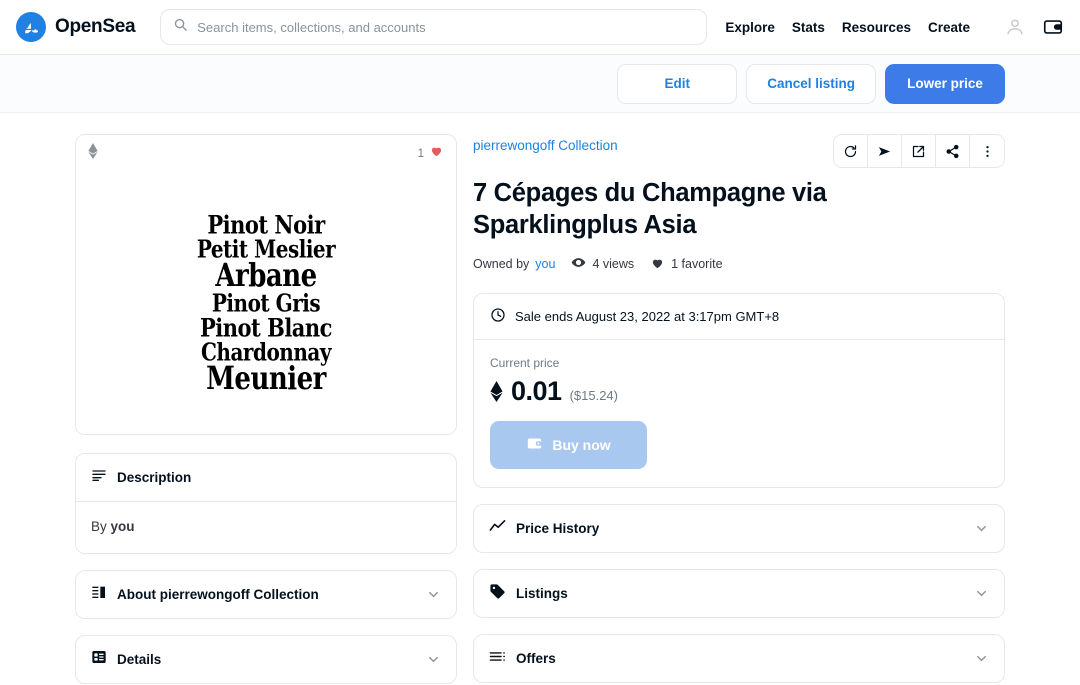 This screenshot has height=685, width=1080. Describe the element at coordinates (99, 594) in the screenshot. I see `about-collection-icon` at that location.